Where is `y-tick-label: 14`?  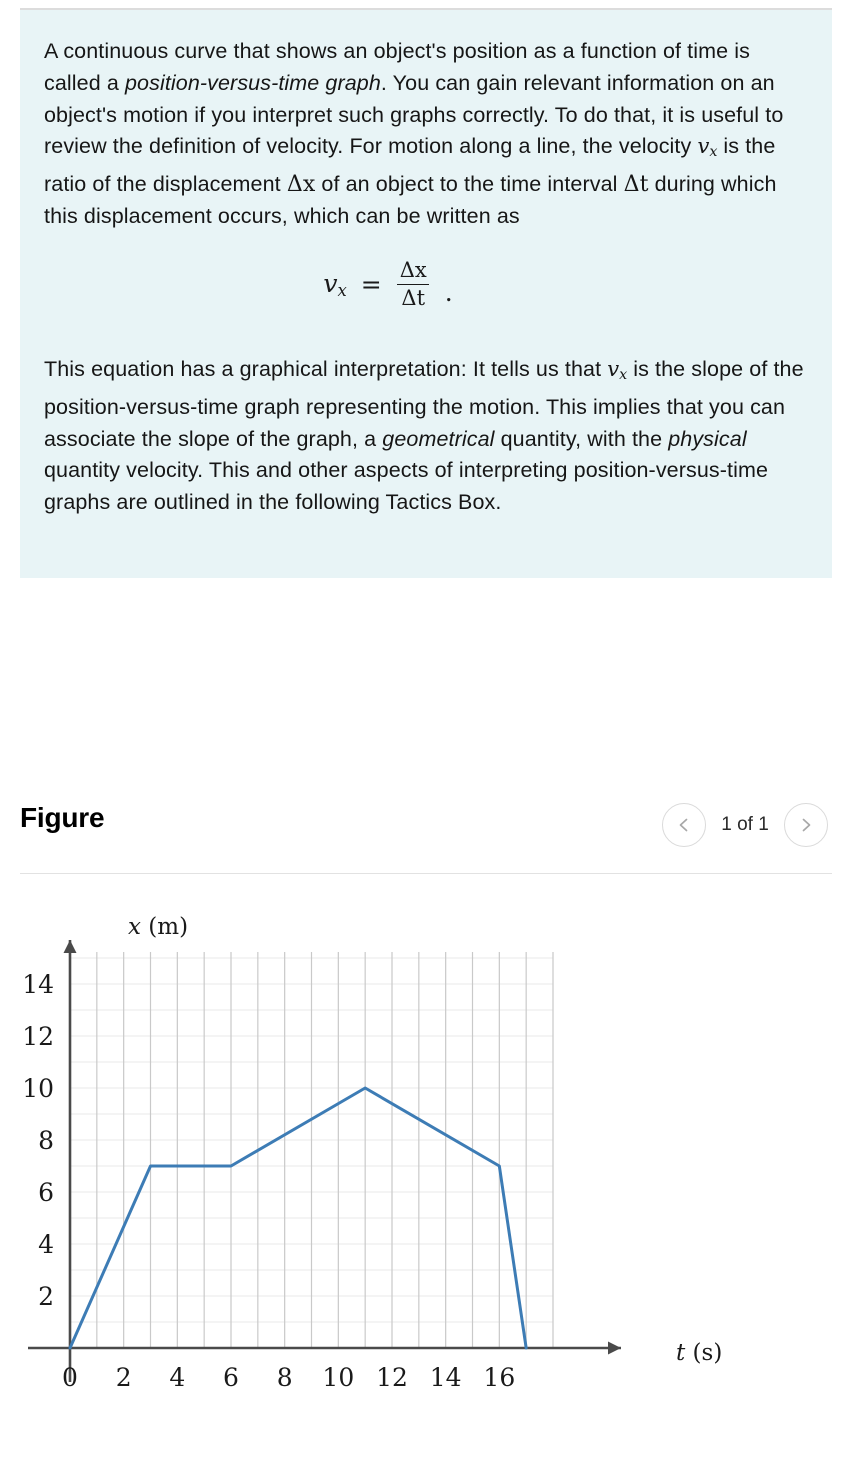
y-tick-label: 14 is located at coordinates (38, 984).